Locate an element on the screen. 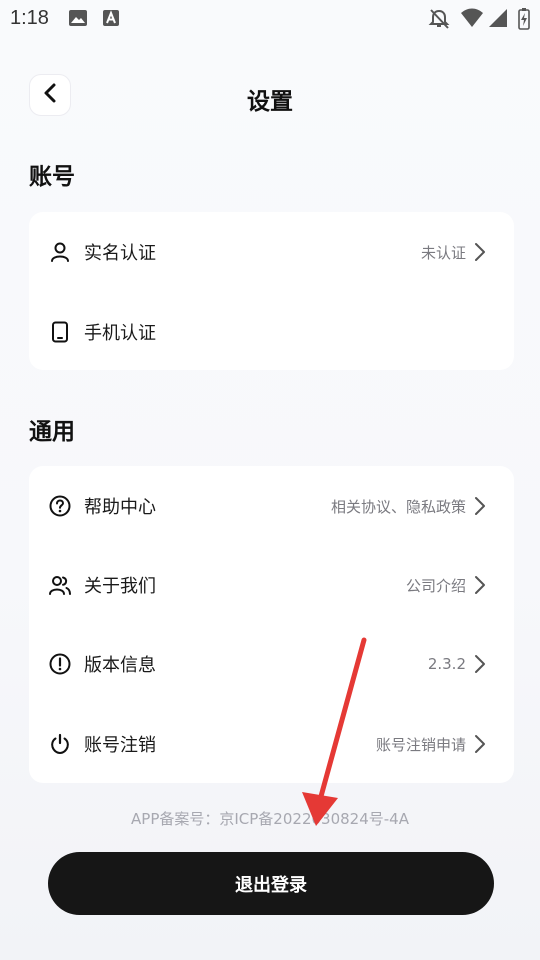 The image size is (540, 960). bell-off-icon is located at coordinates (439, 21).